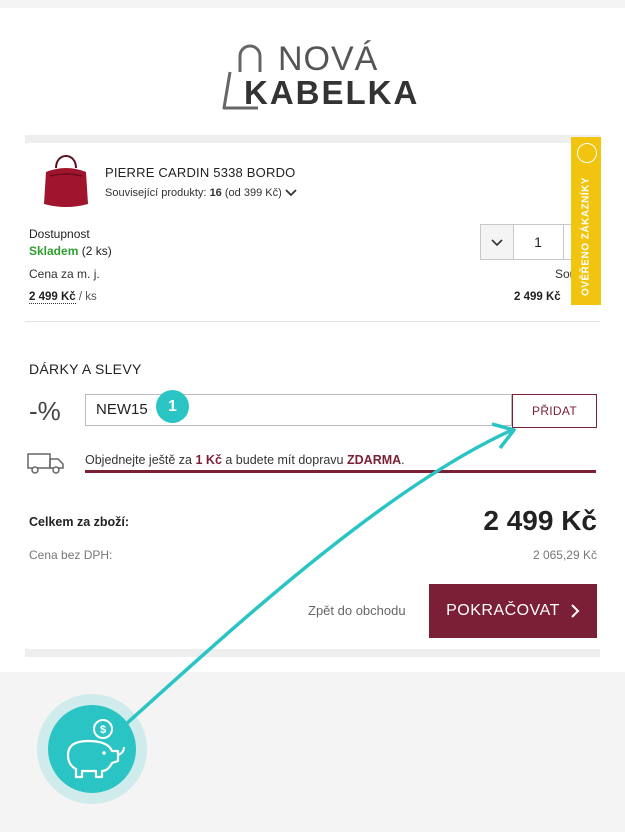 The height and width of the screenshot is (832, 625). Describe the element at coordinates (587, 153) in the screenshot. I see `seal-icon` at that location.